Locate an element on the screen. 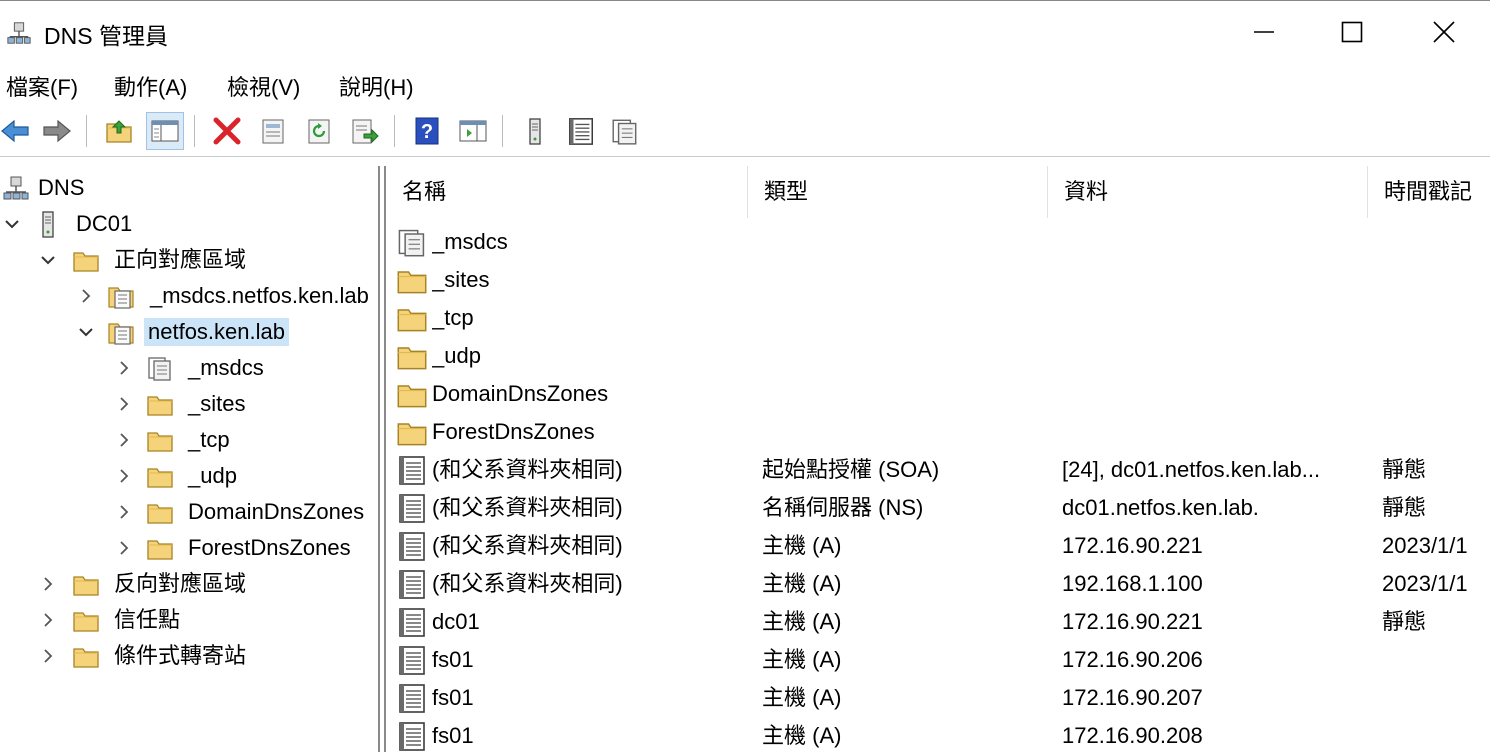  tree-item-conditional-forwarders: 條件式轉寄站 is located at coordinates (189, 656).